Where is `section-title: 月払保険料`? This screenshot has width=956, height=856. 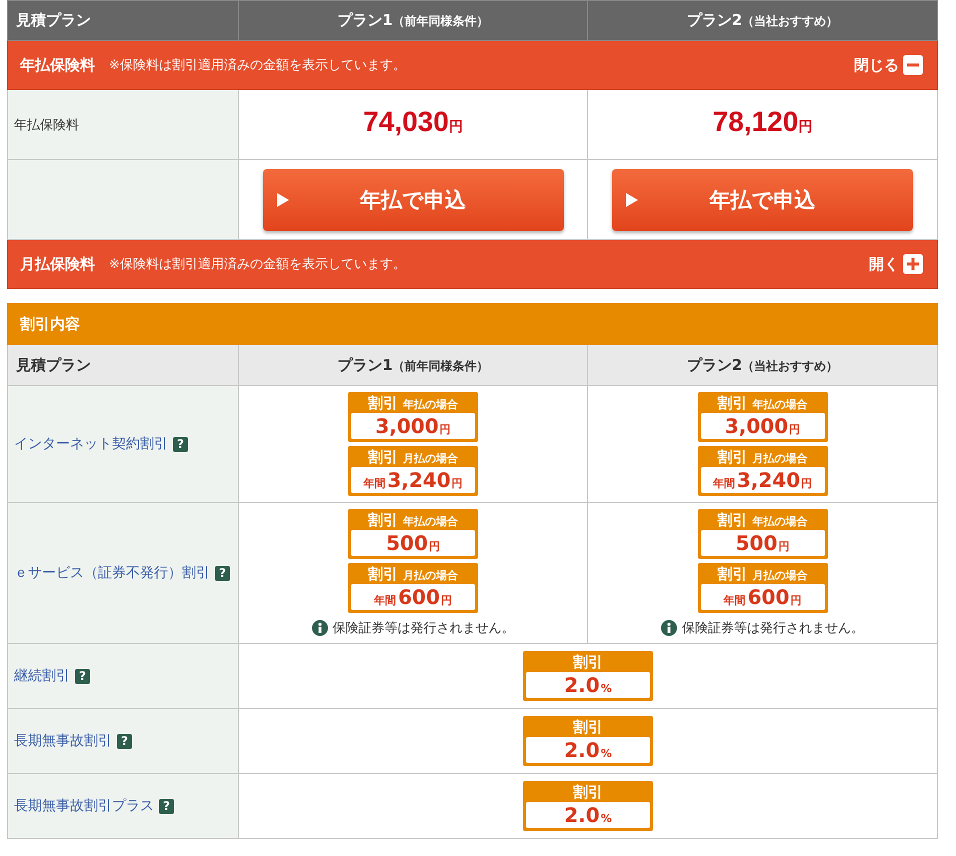 section-title: 月払保険料 is located at coordinates (57, 264).